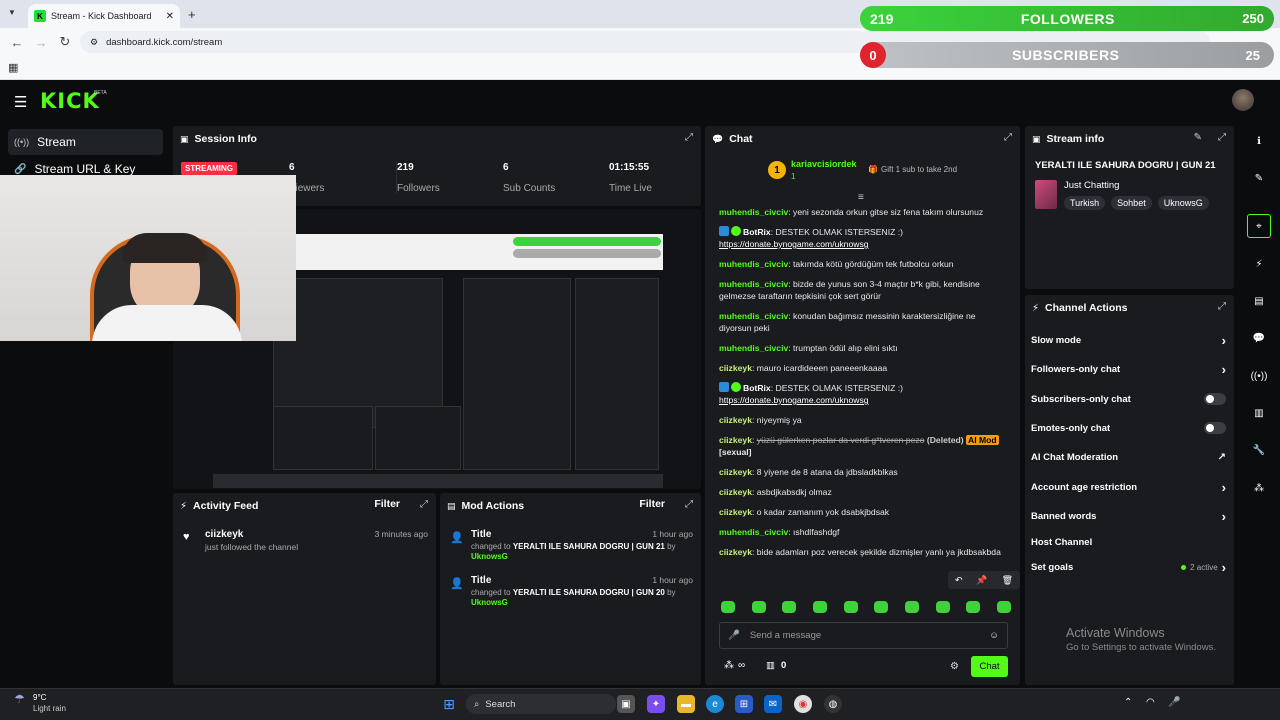 This screenshot has width=1280, height=720. I want to click on new-tab-icon: +, so click(192, 14).